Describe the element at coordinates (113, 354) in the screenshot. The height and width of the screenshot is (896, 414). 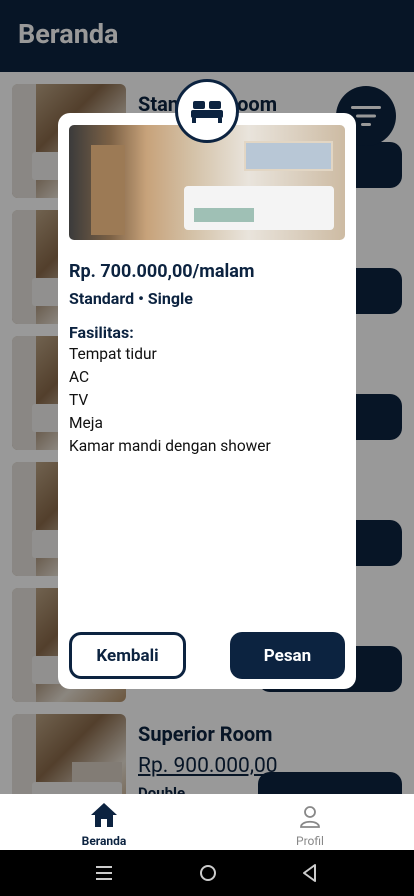
I see `facility-item: Tempat tidur` at that location.